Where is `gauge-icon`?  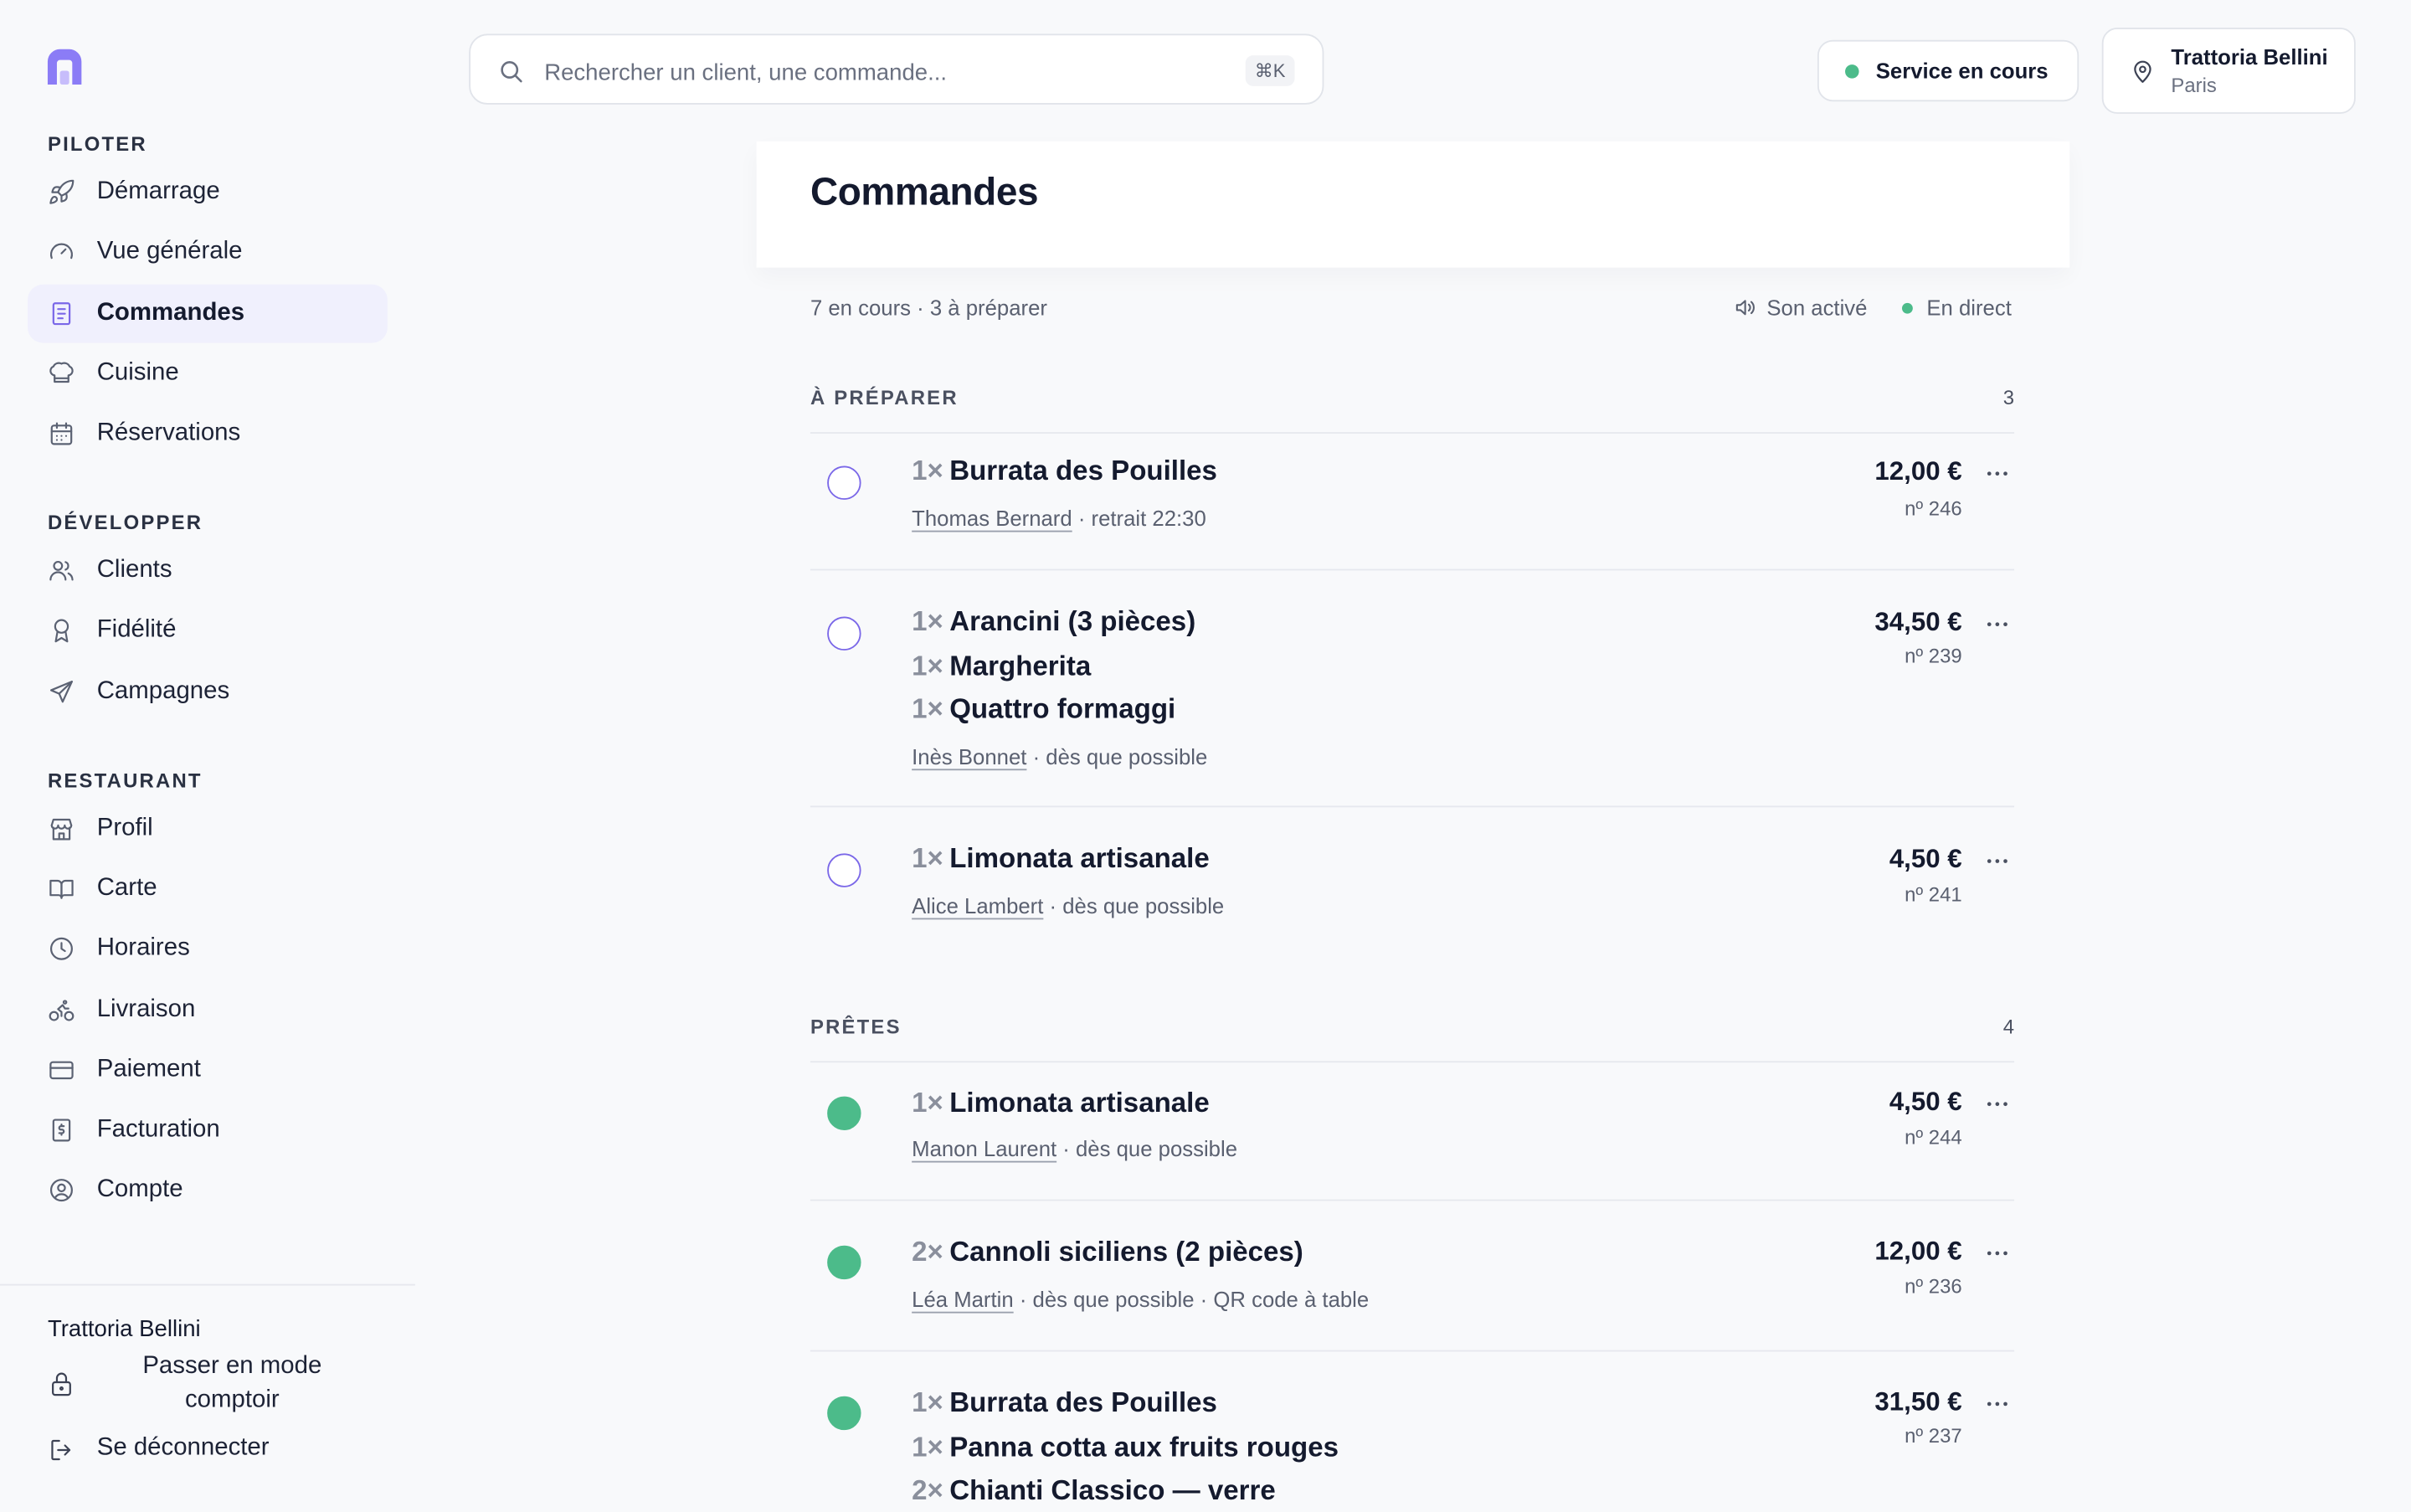
gauge-icon is located at coordinates (61, 253).